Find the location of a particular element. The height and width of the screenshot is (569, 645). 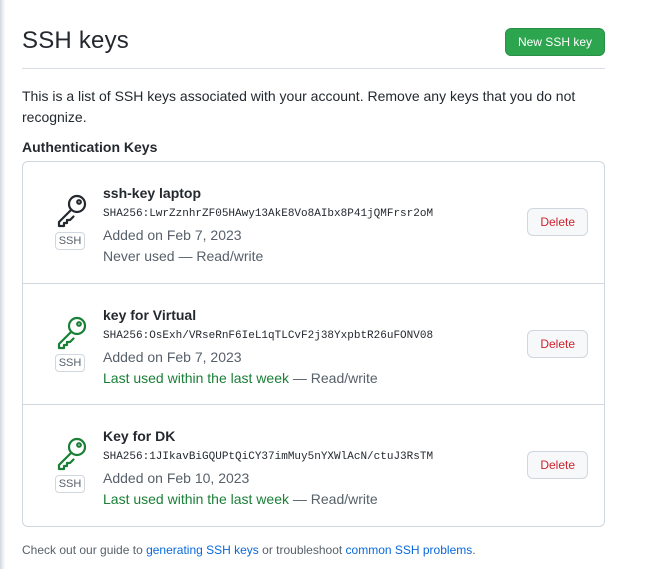

footer-prefix: Check out our guide to is located at coordinates (84, 550).